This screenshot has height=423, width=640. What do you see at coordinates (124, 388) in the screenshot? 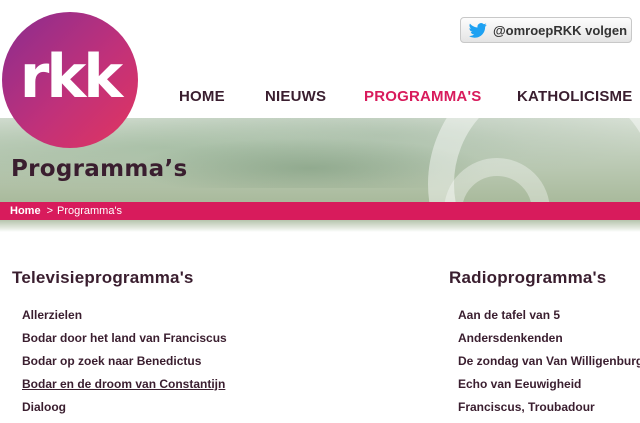
I see `tv-program-link: Bodar en de droom van Constantijn` at bounding box center [124, 388].